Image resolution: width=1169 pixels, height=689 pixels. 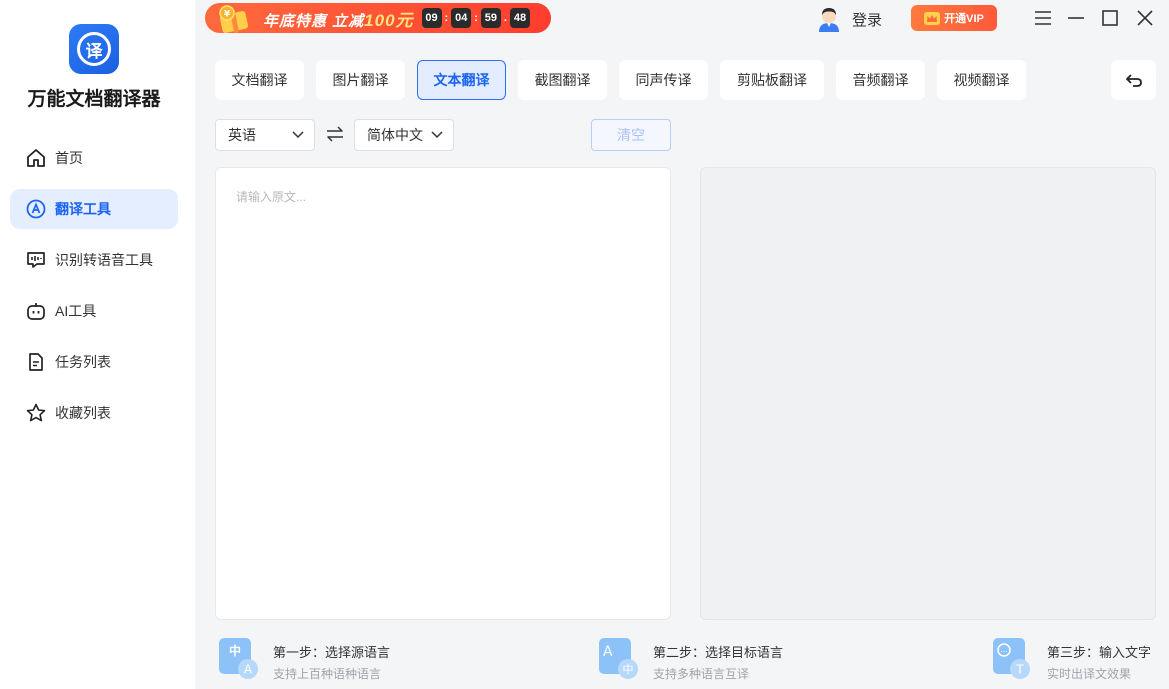 I want to click on tab-clipboard-translate: 剪贴板翻译, so click(x=772, y=80).